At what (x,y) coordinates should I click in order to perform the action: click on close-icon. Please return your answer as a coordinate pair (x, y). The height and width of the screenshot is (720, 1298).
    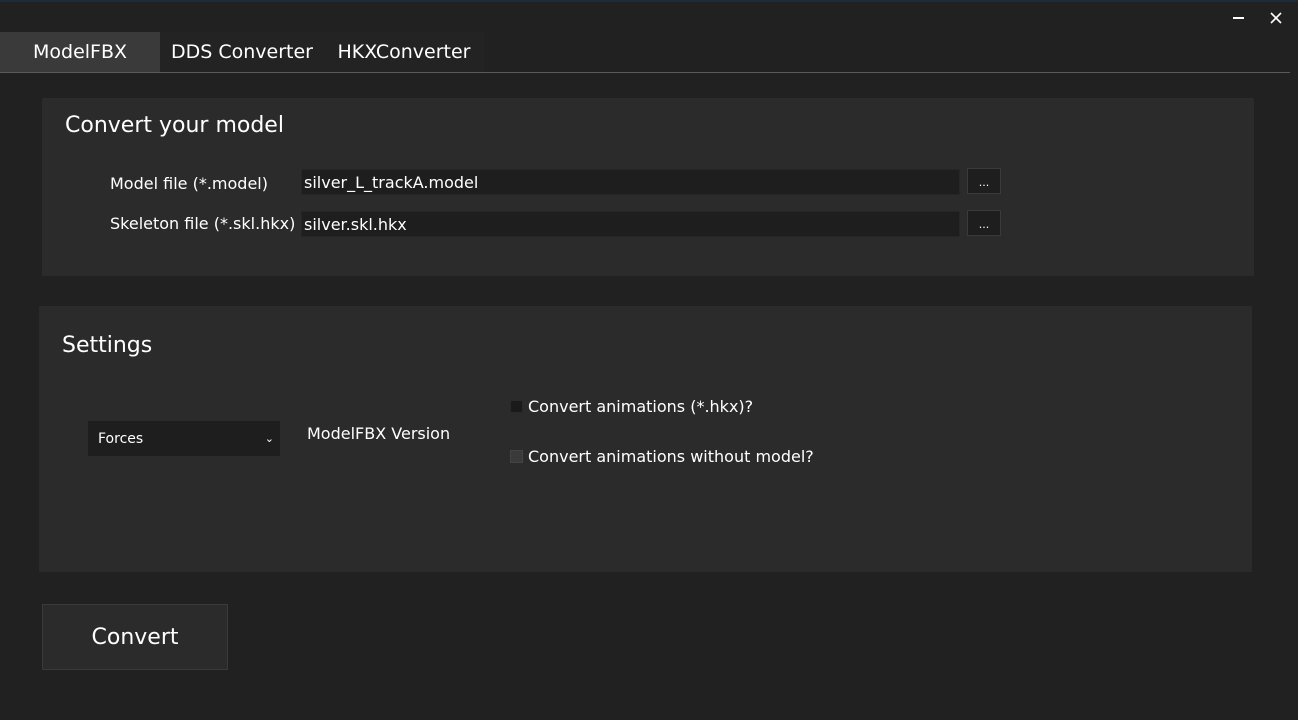
    Looking at the image, I should click on (1276, 18).